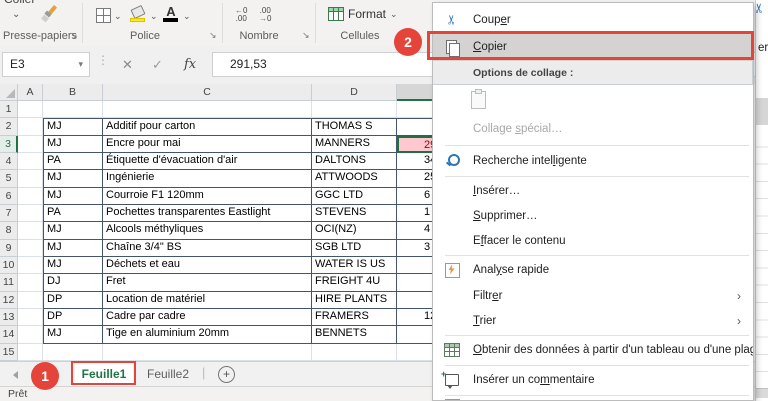  What do you see at coordinates (46, 64) in the screenshot?
I see `name-box: E3 ▾` at bounding box center [46, 64].